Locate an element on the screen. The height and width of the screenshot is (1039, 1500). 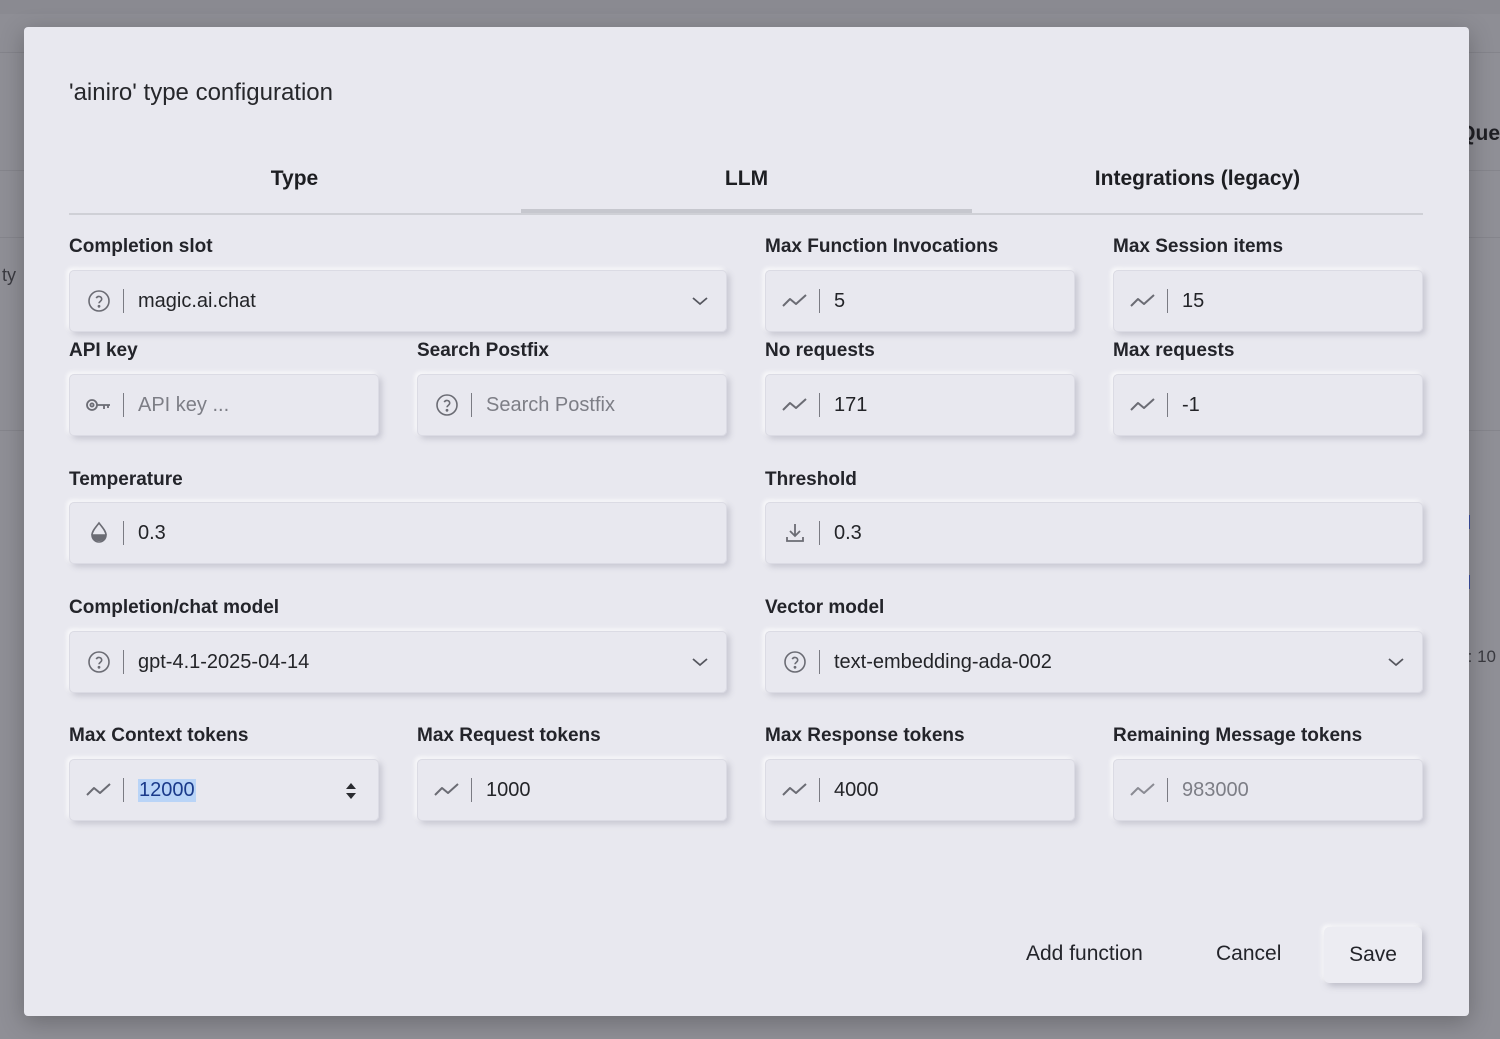
max-session-items-input: 15 is located at coordinates (1268, 301).